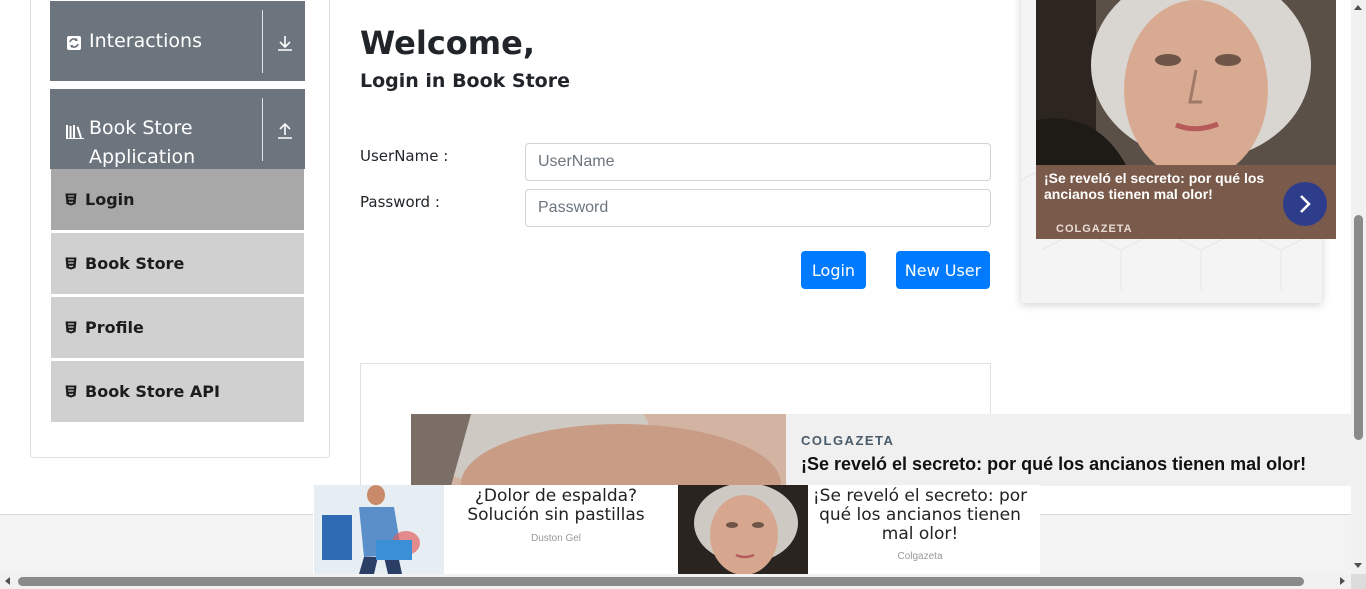 The width and height of the screenshot is (1366, 589). I want to click on password-label: Password :, so click(400, 202).